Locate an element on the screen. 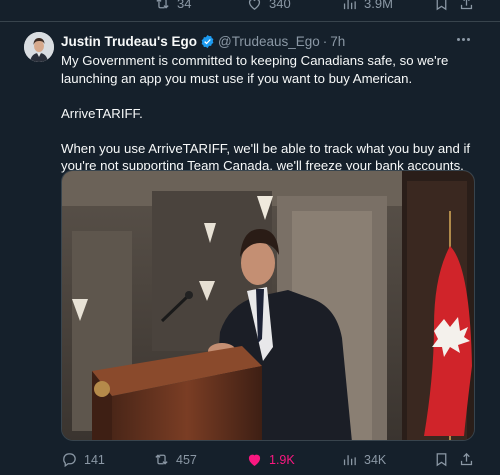 This screenshot has width=500, height=475. prev-retweet-button: 34 is located at coordinates (172, 6).